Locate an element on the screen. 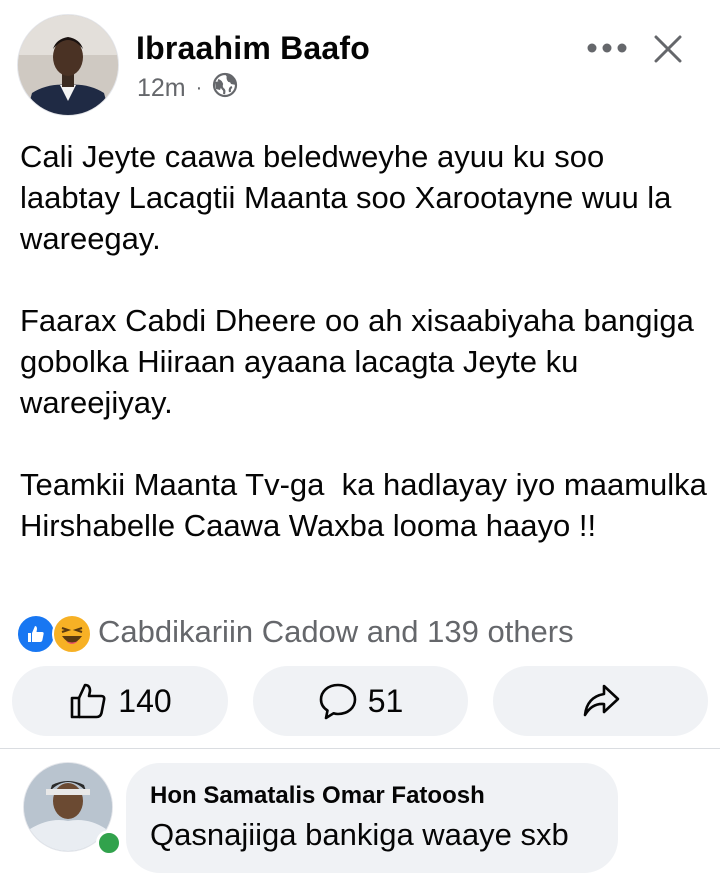 The image size is (720, 873). like-count: 140 is located at coordinates (145, 700).